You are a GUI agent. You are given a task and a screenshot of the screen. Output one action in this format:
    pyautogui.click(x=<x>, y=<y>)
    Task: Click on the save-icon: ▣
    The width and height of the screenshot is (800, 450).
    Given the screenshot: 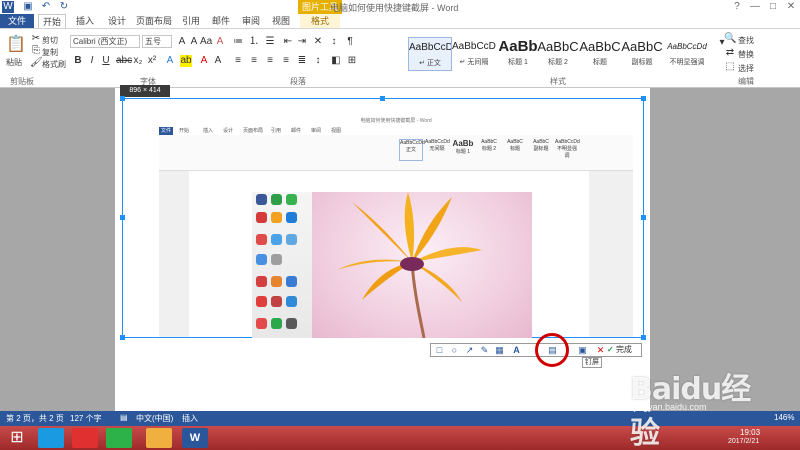 What is the action you would take?
    pyautogui.click(x=28, y=7)
    